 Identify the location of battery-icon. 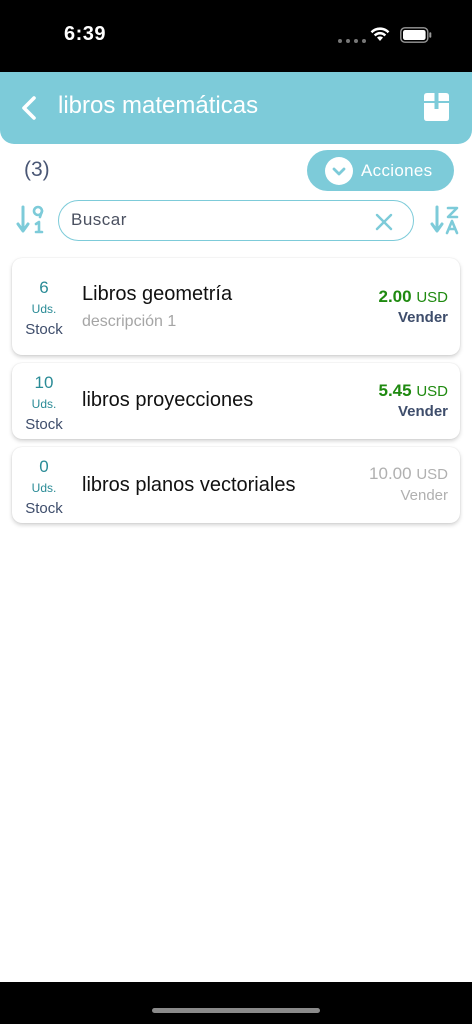
(416, 35).